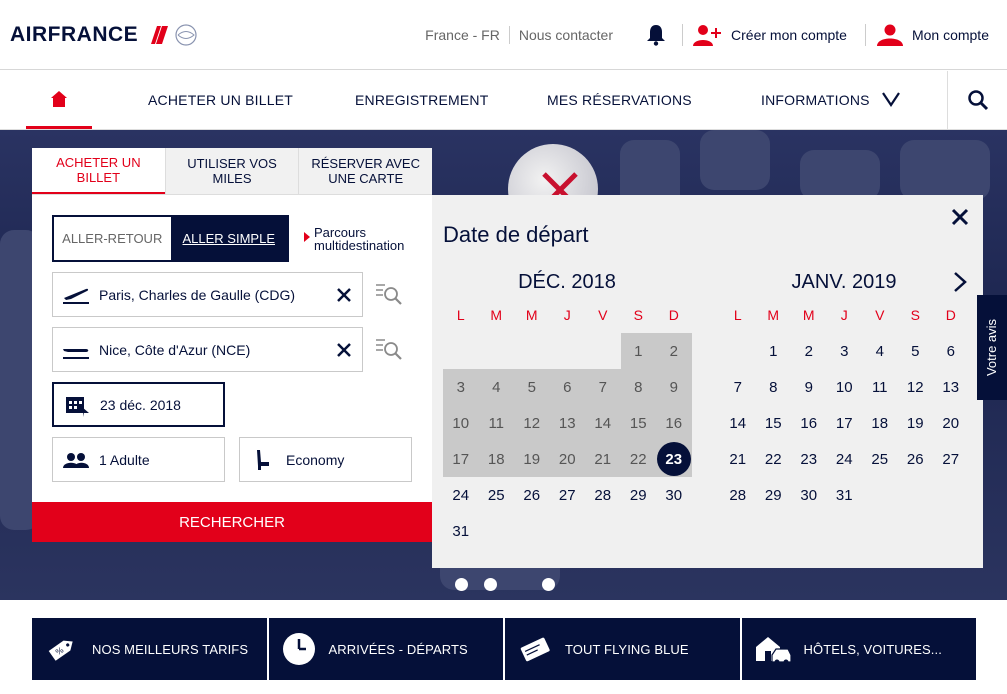 The width and height of the screenshot is (1007, 694). I want to click on home-button, so click(59, 100).